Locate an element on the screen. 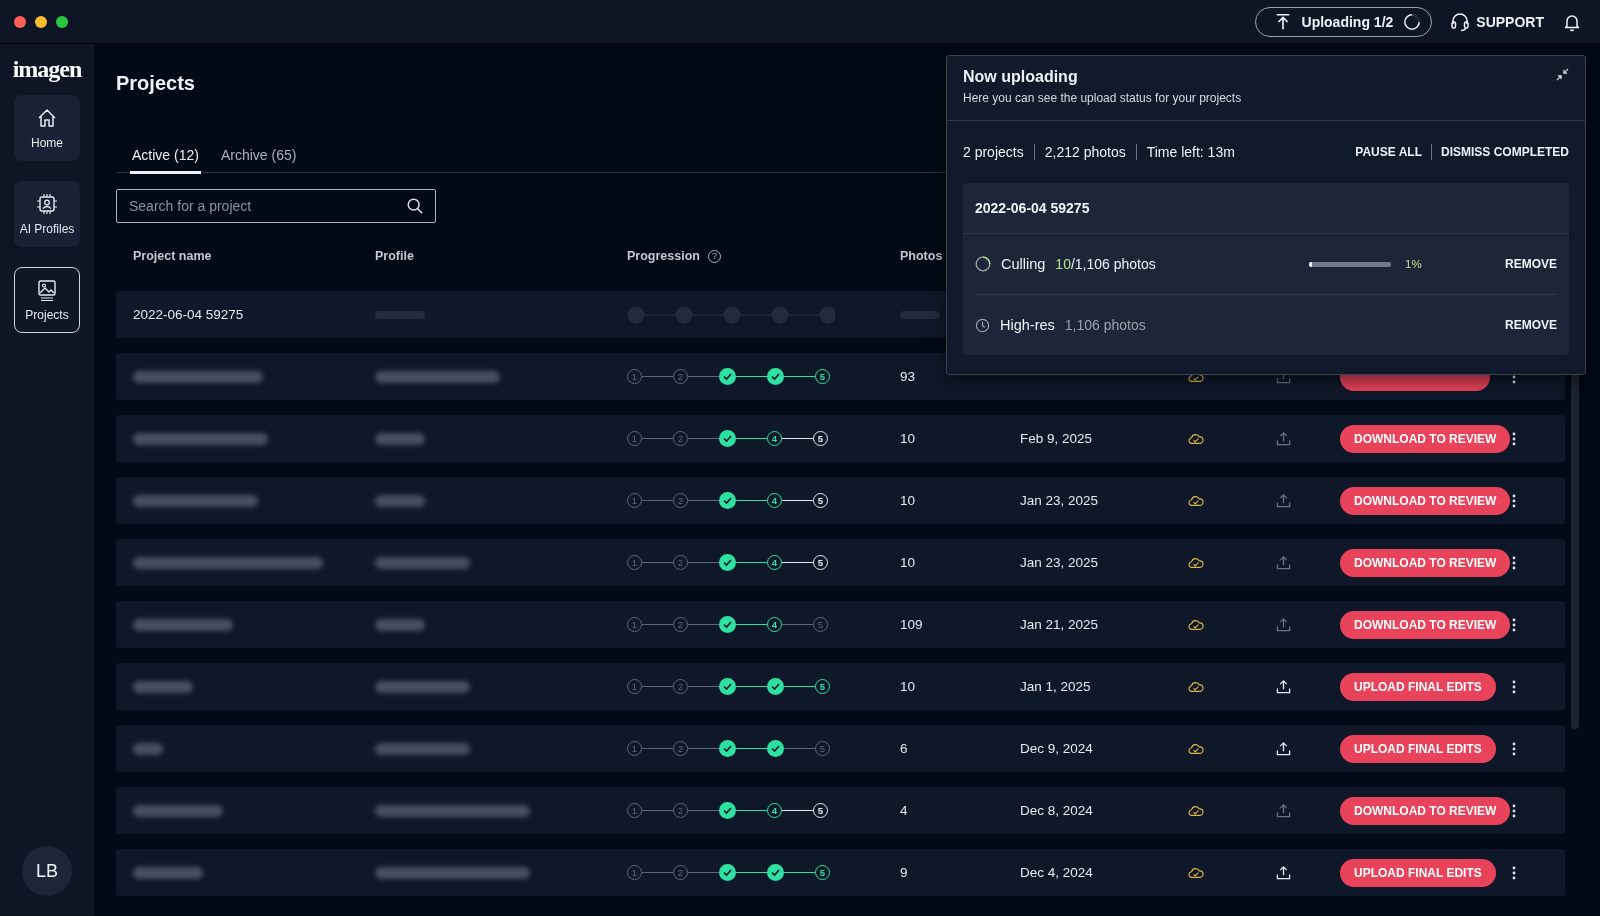 Image resolution: width=1600 pixels, height=916 pixels. table-cell-text: 4 is located at coordinates (904, 810).